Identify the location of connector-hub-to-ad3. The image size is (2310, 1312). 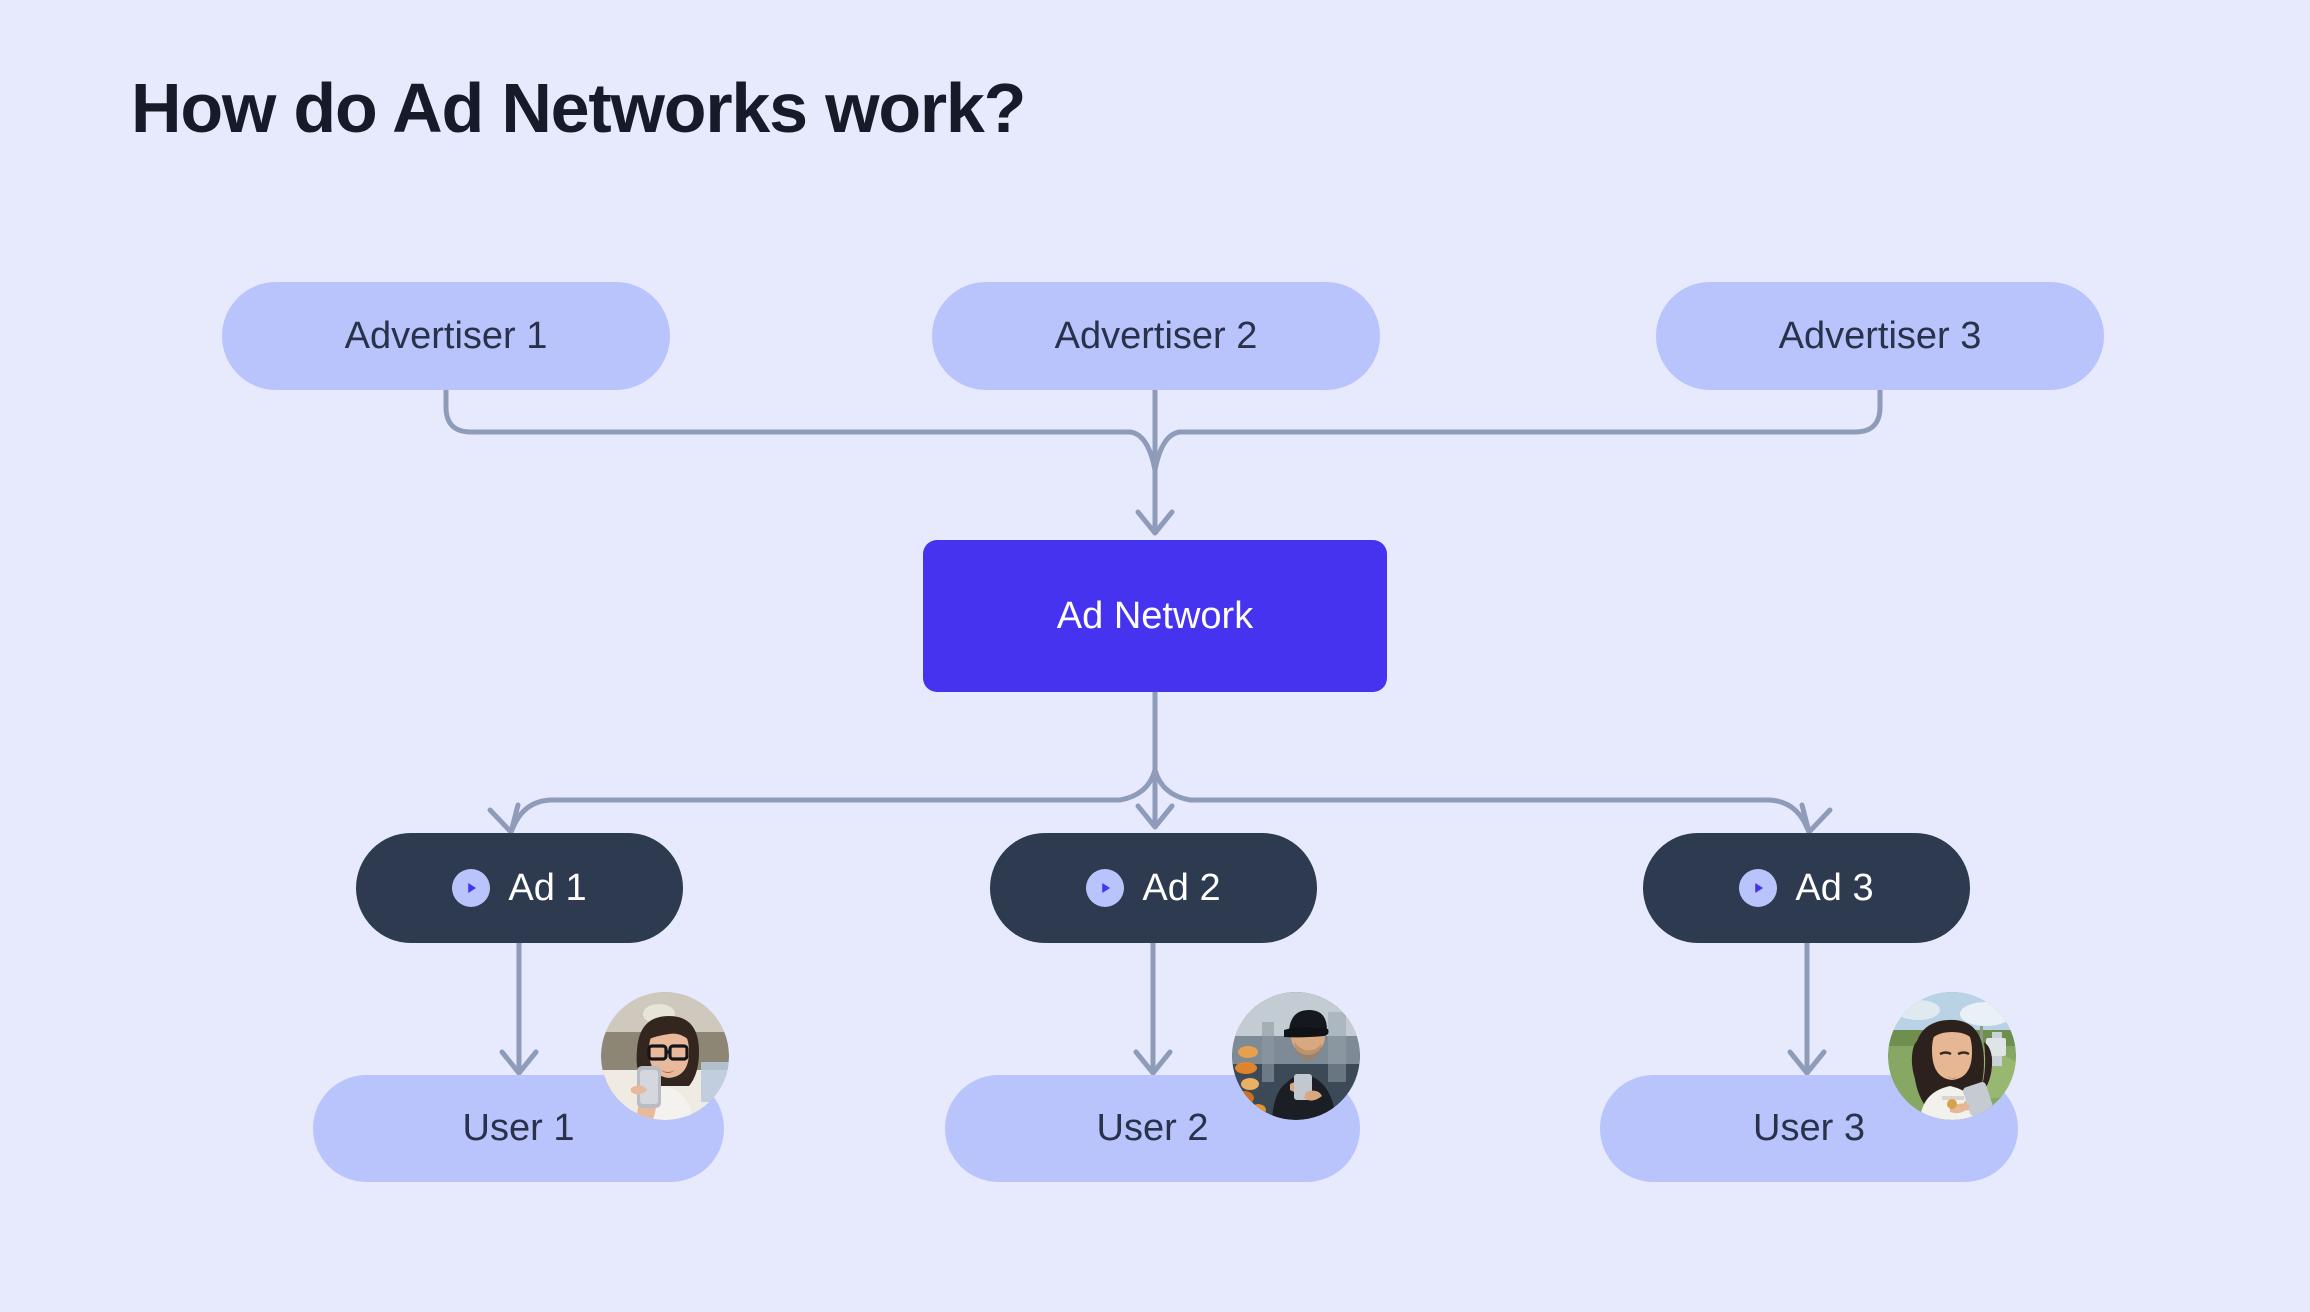
(1788, 815).